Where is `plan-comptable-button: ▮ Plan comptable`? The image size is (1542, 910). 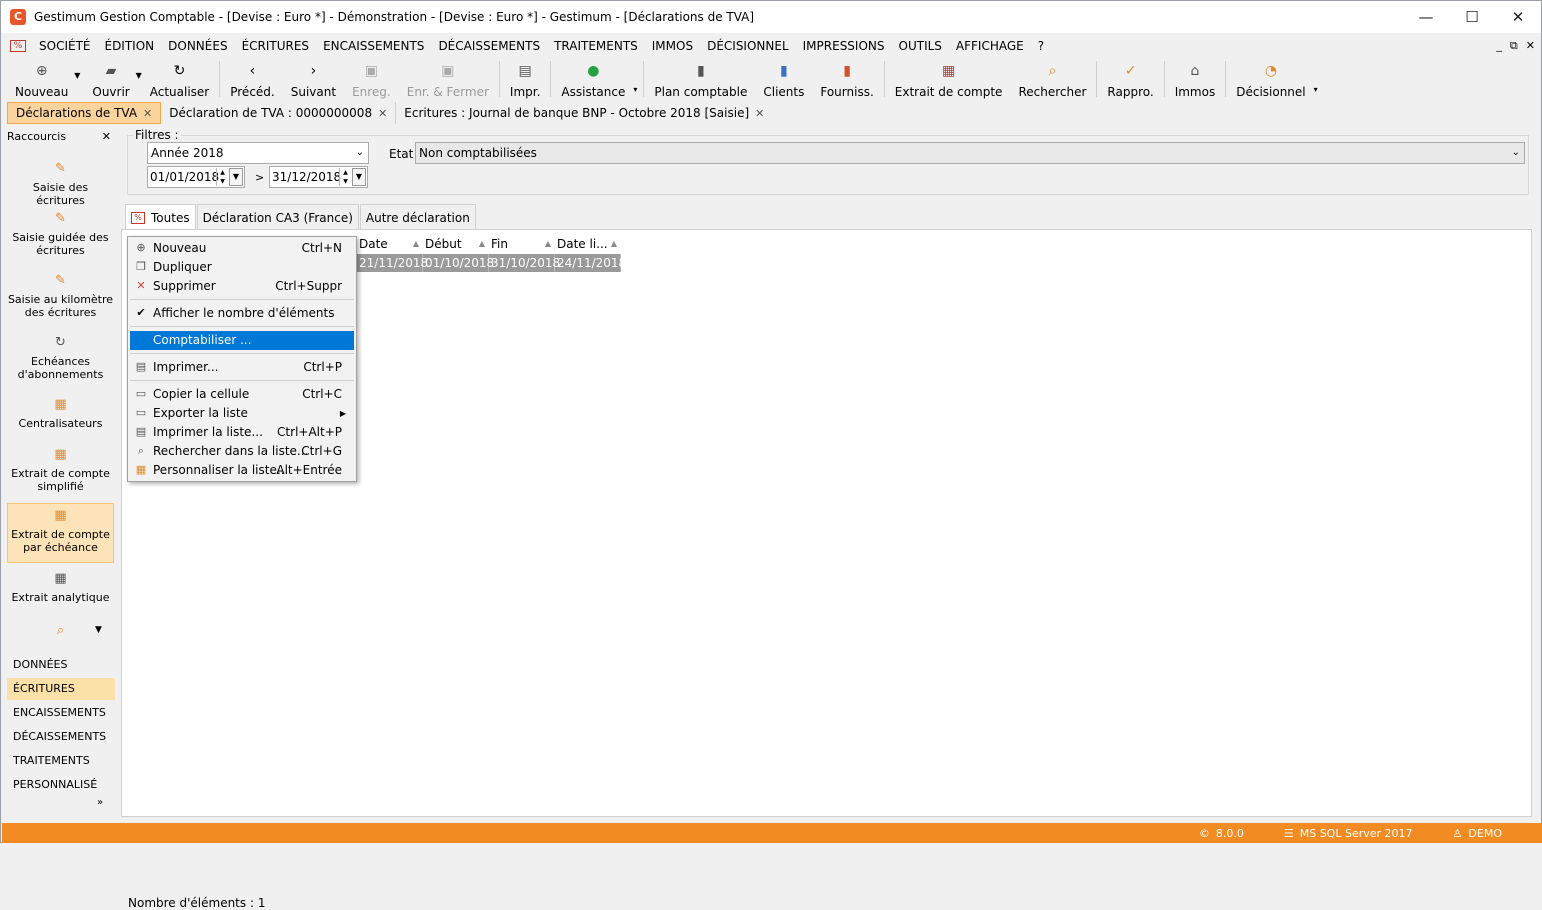 plan-comptable-button: ▮ Plan comptable is located at coordinates (700, 79).